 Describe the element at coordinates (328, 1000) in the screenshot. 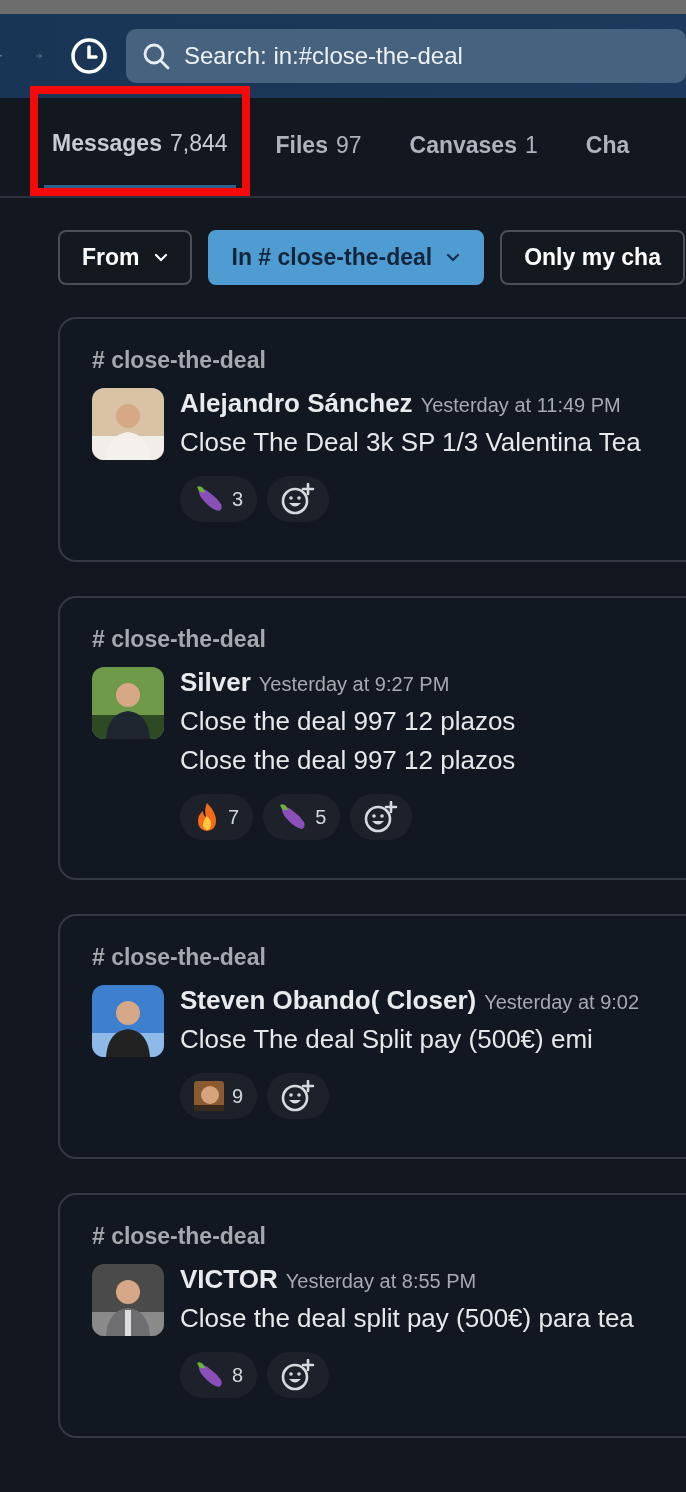

I see `author-name: Steven Obando( Closer)` at that location.